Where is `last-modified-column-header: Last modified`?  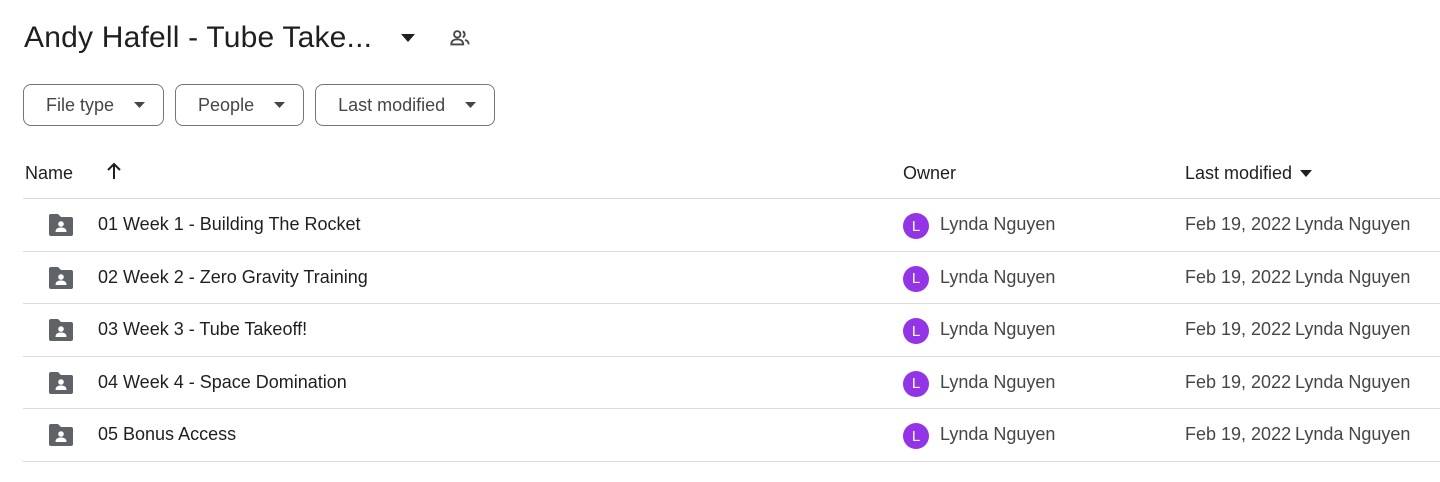 last-modified-column-header: Last modified is located at coordinates (1249, 173).